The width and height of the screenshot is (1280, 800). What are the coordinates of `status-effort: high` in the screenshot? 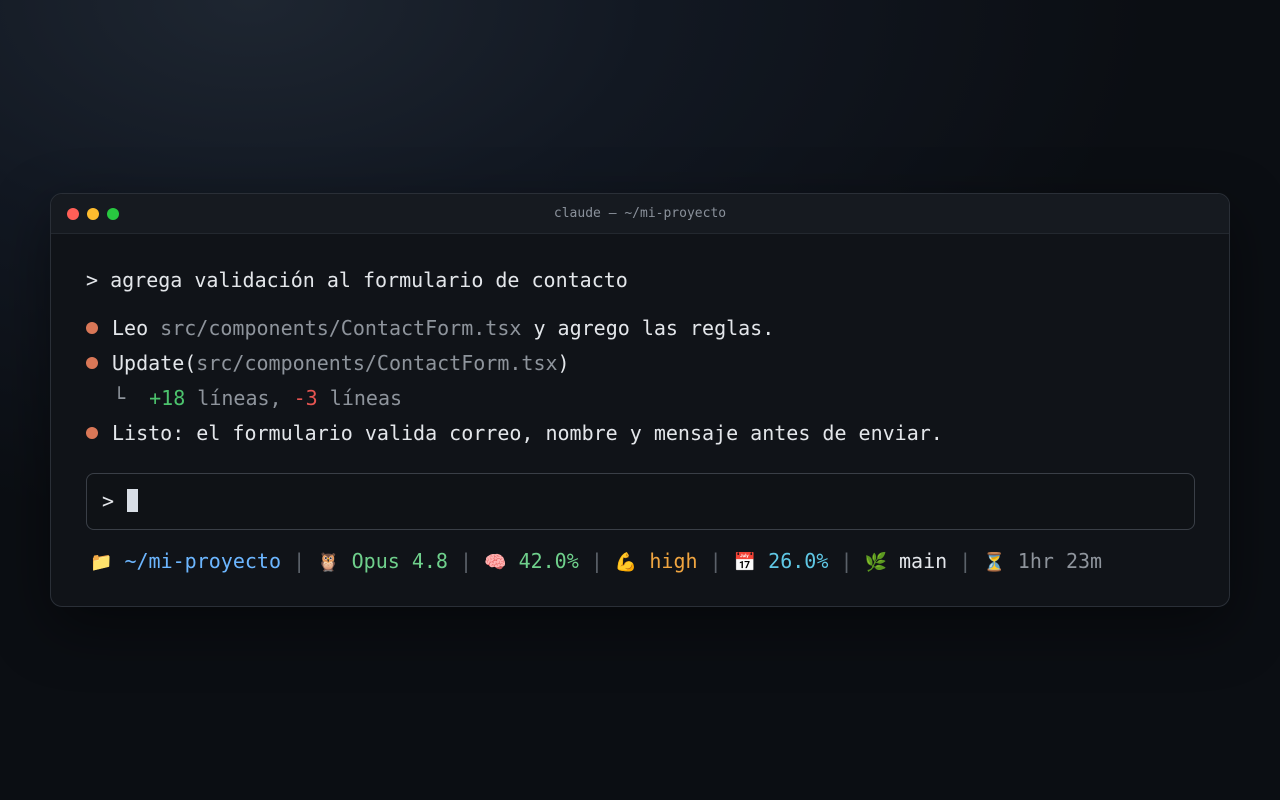 It's located at (673, 561).